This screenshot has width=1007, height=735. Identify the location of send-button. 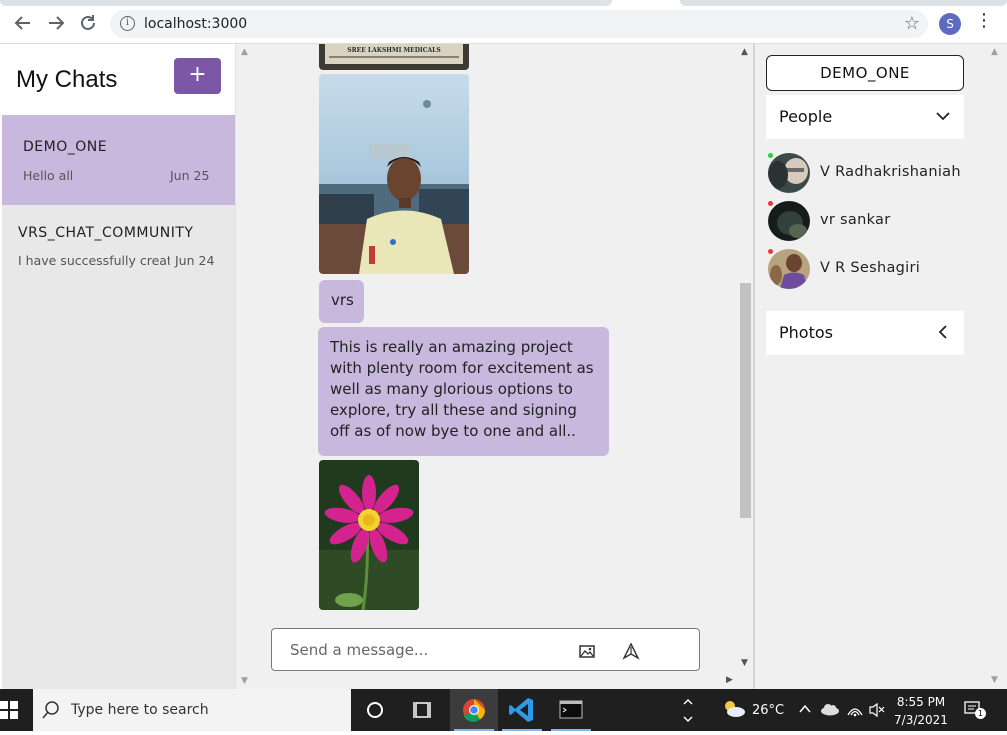
(631, 651).